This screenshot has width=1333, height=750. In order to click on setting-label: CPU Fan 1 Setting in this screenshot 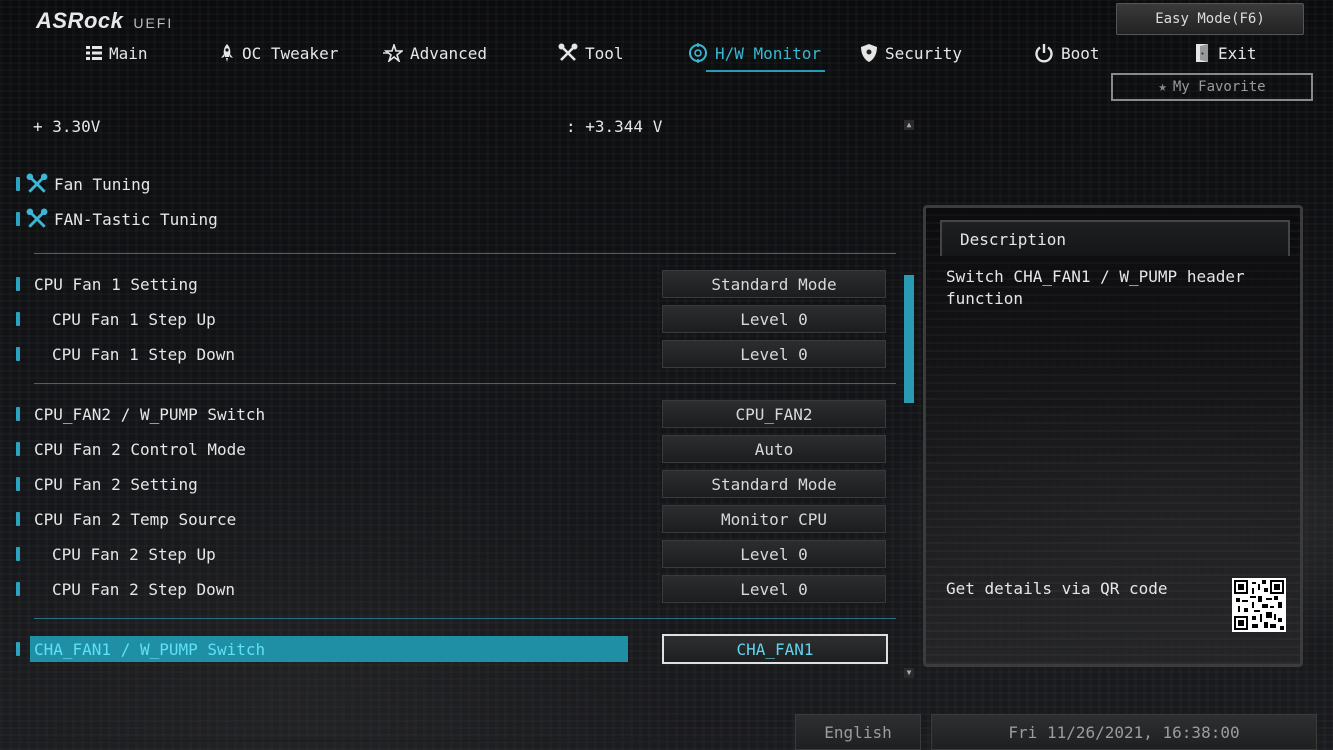, I will do `click(116, 284)`.